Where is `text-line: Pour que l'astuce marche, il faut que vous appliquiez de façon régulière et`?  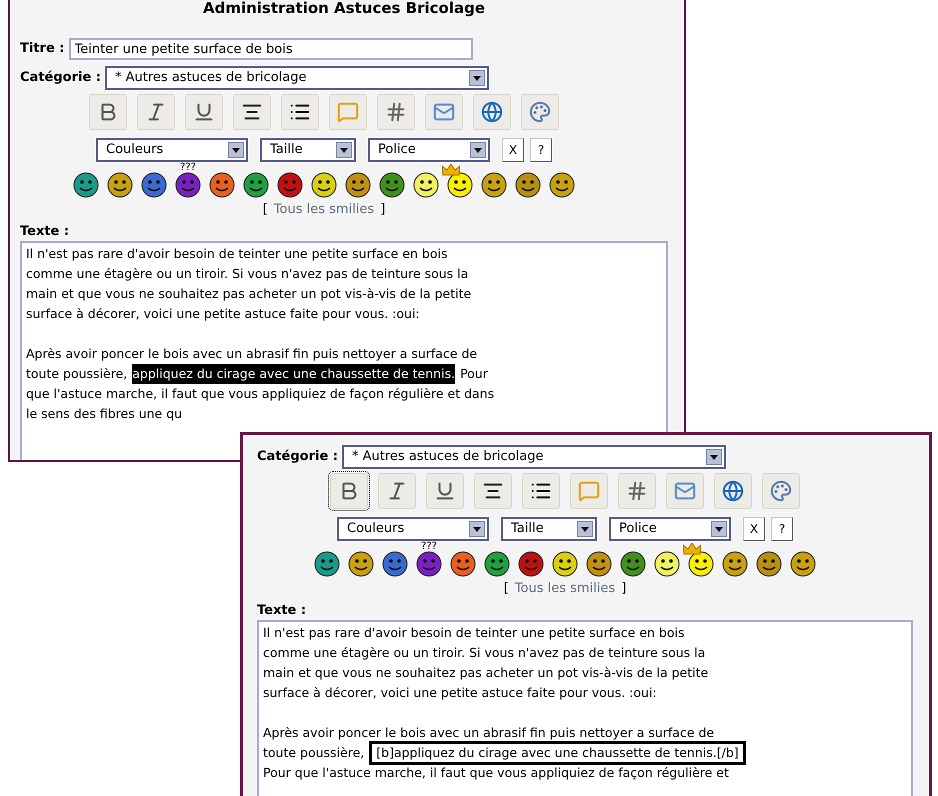 text-line: Pour que l'astuce marche, il faut que vous appliquiez de façon régulière et is located at coordinates (496, 773).